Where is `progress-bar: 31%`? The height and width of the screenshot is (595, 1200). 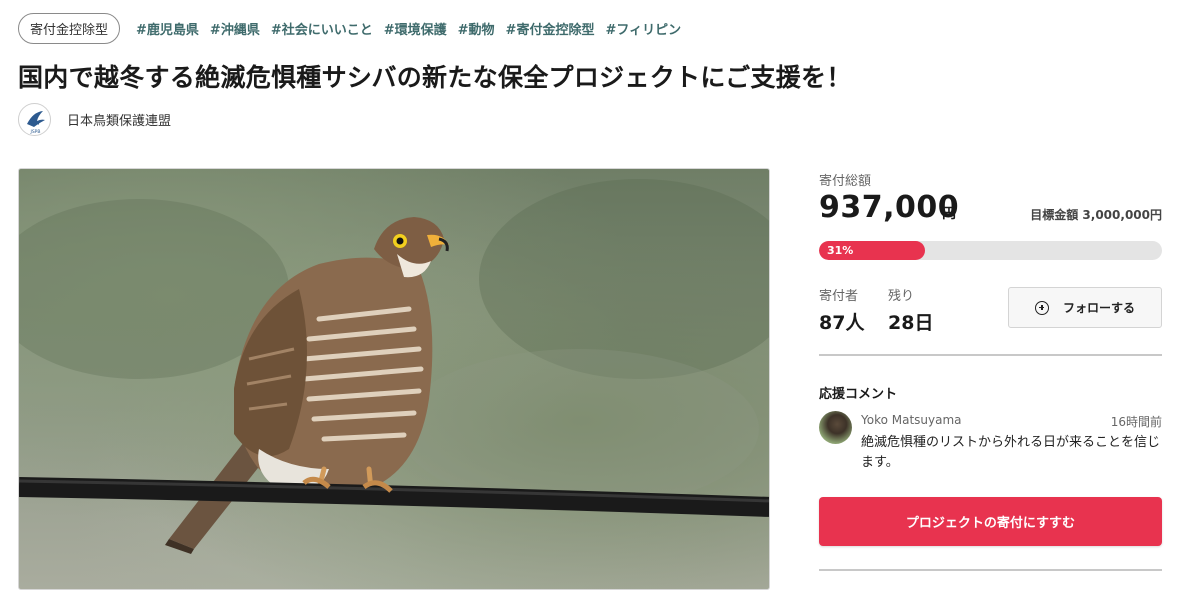
progress-bar: 31% is located at coordinates (990, 250).